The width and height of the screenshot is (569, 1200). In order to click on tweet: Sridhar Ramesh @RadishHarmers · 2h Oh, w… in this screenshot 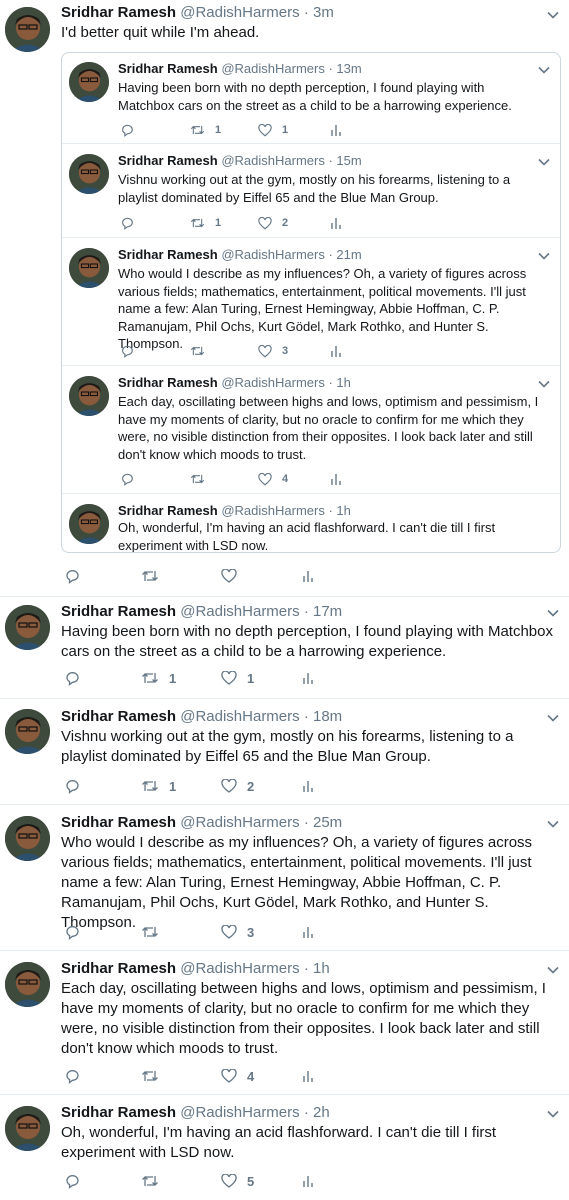, I will do `click(284, 1147)`.